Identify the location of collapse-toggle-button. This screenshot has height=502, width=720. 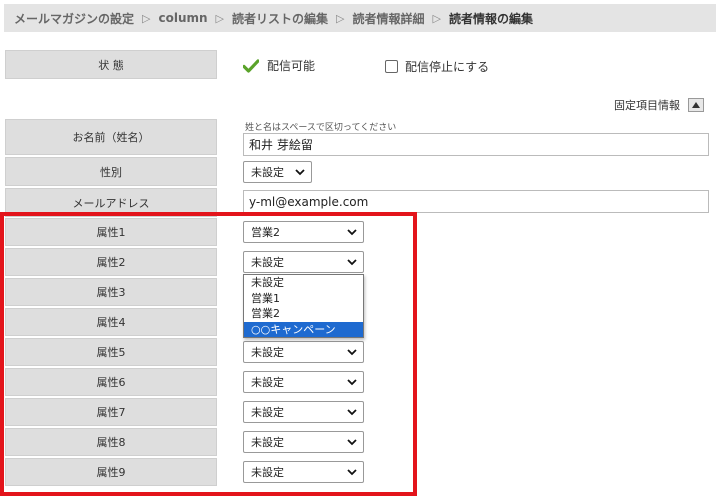
(696, 105).